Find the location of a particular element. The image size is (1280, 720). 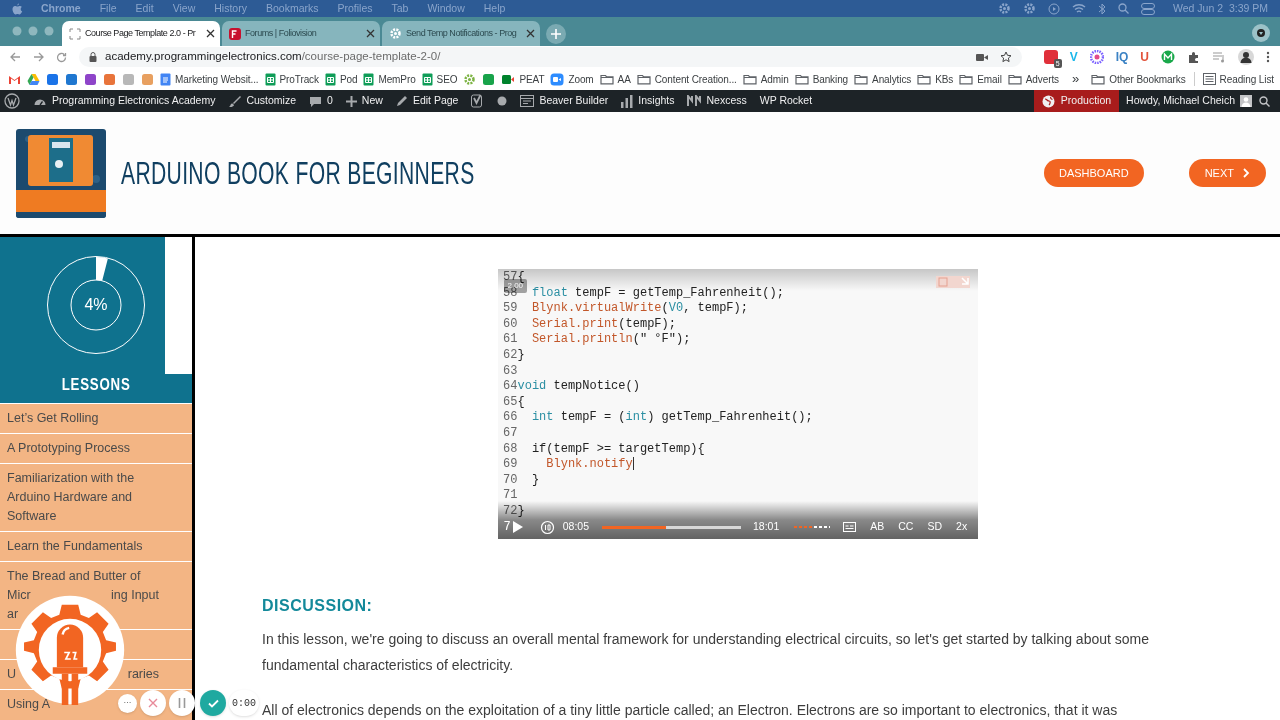

extension-button: IQ is located at coordinates (1122, 57).